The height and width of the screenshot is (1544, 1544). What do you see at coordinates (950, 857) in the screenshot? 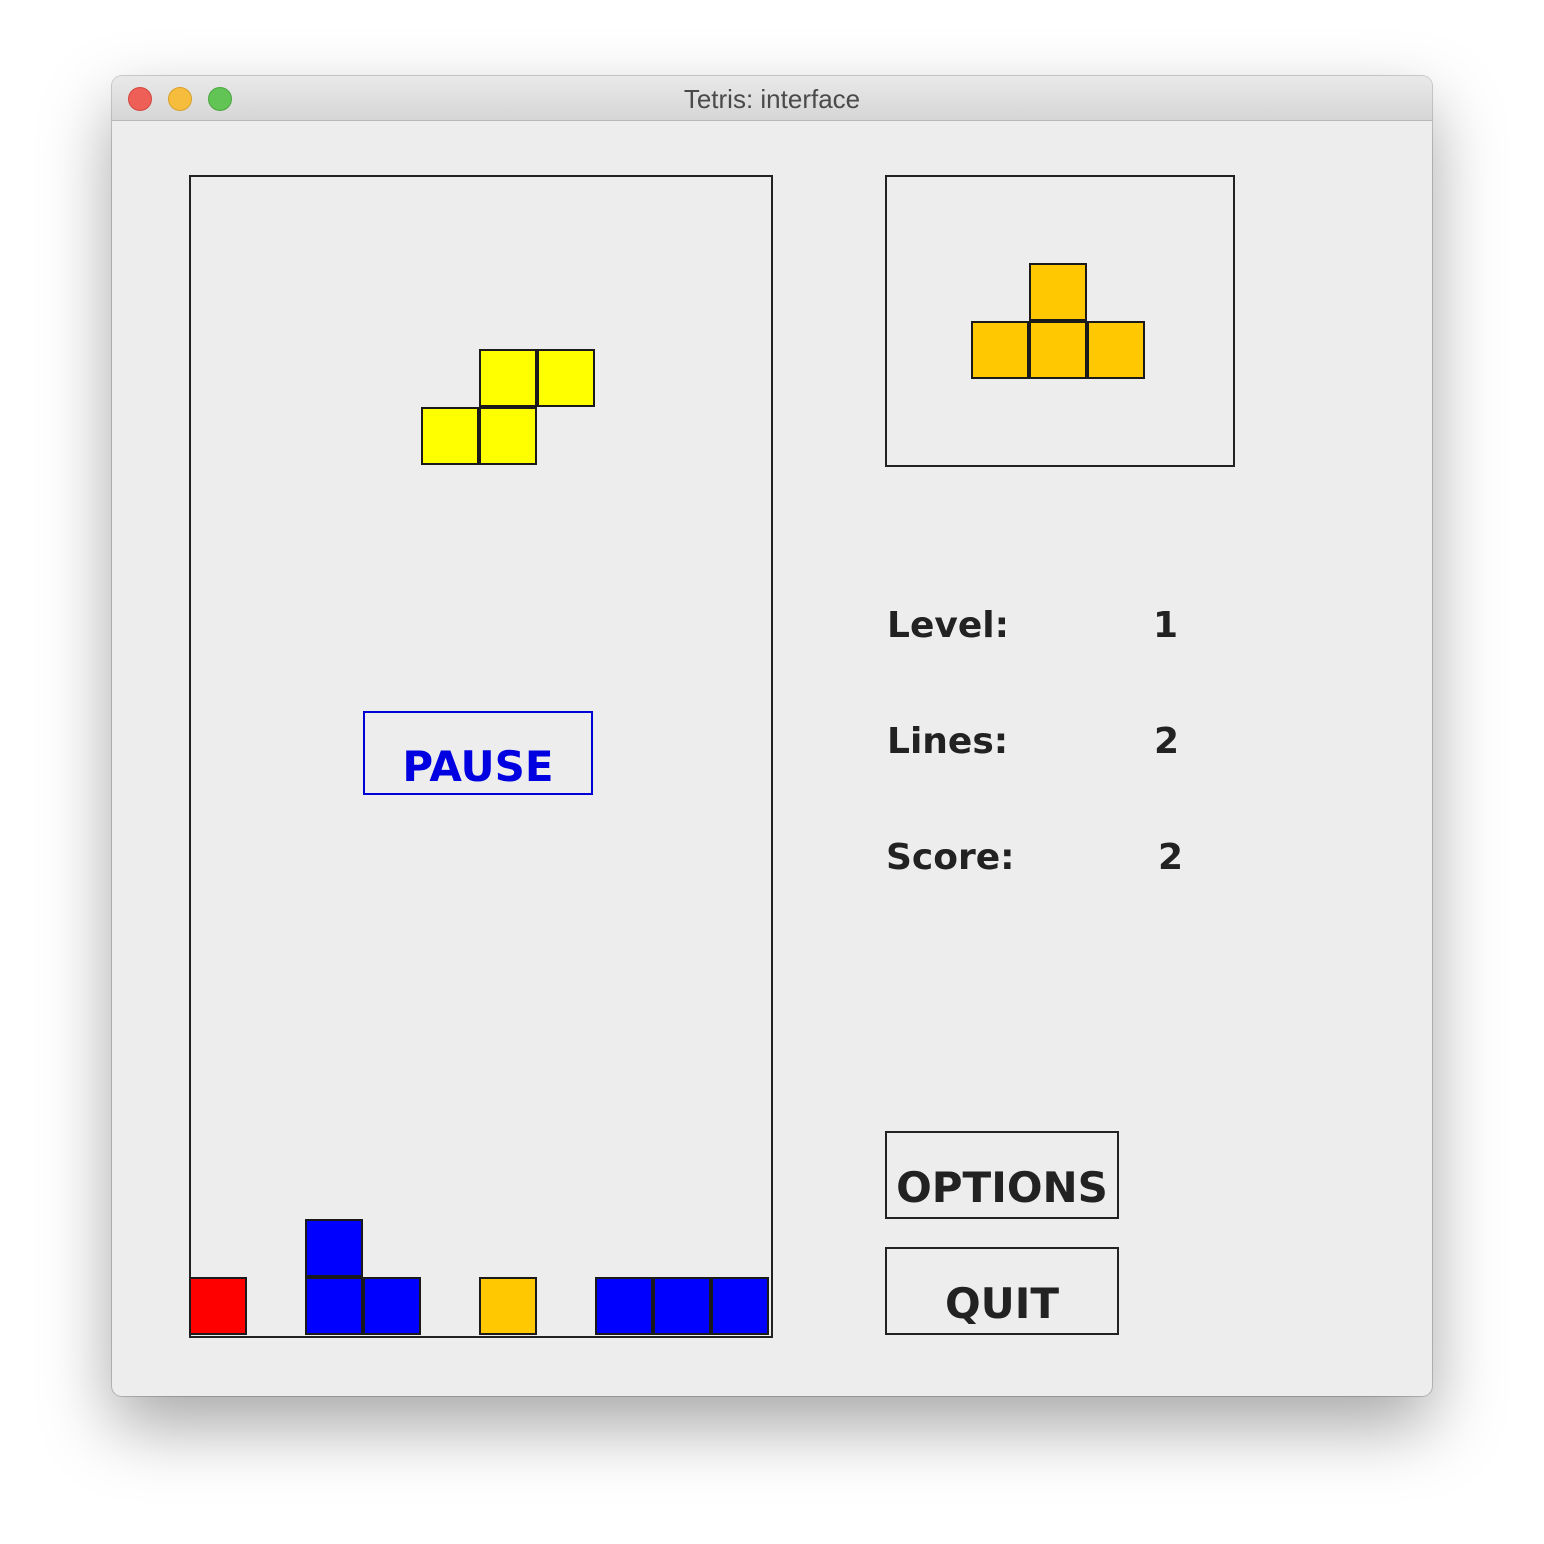
I see `score-label: Score:` at bounding box center [950, 857].